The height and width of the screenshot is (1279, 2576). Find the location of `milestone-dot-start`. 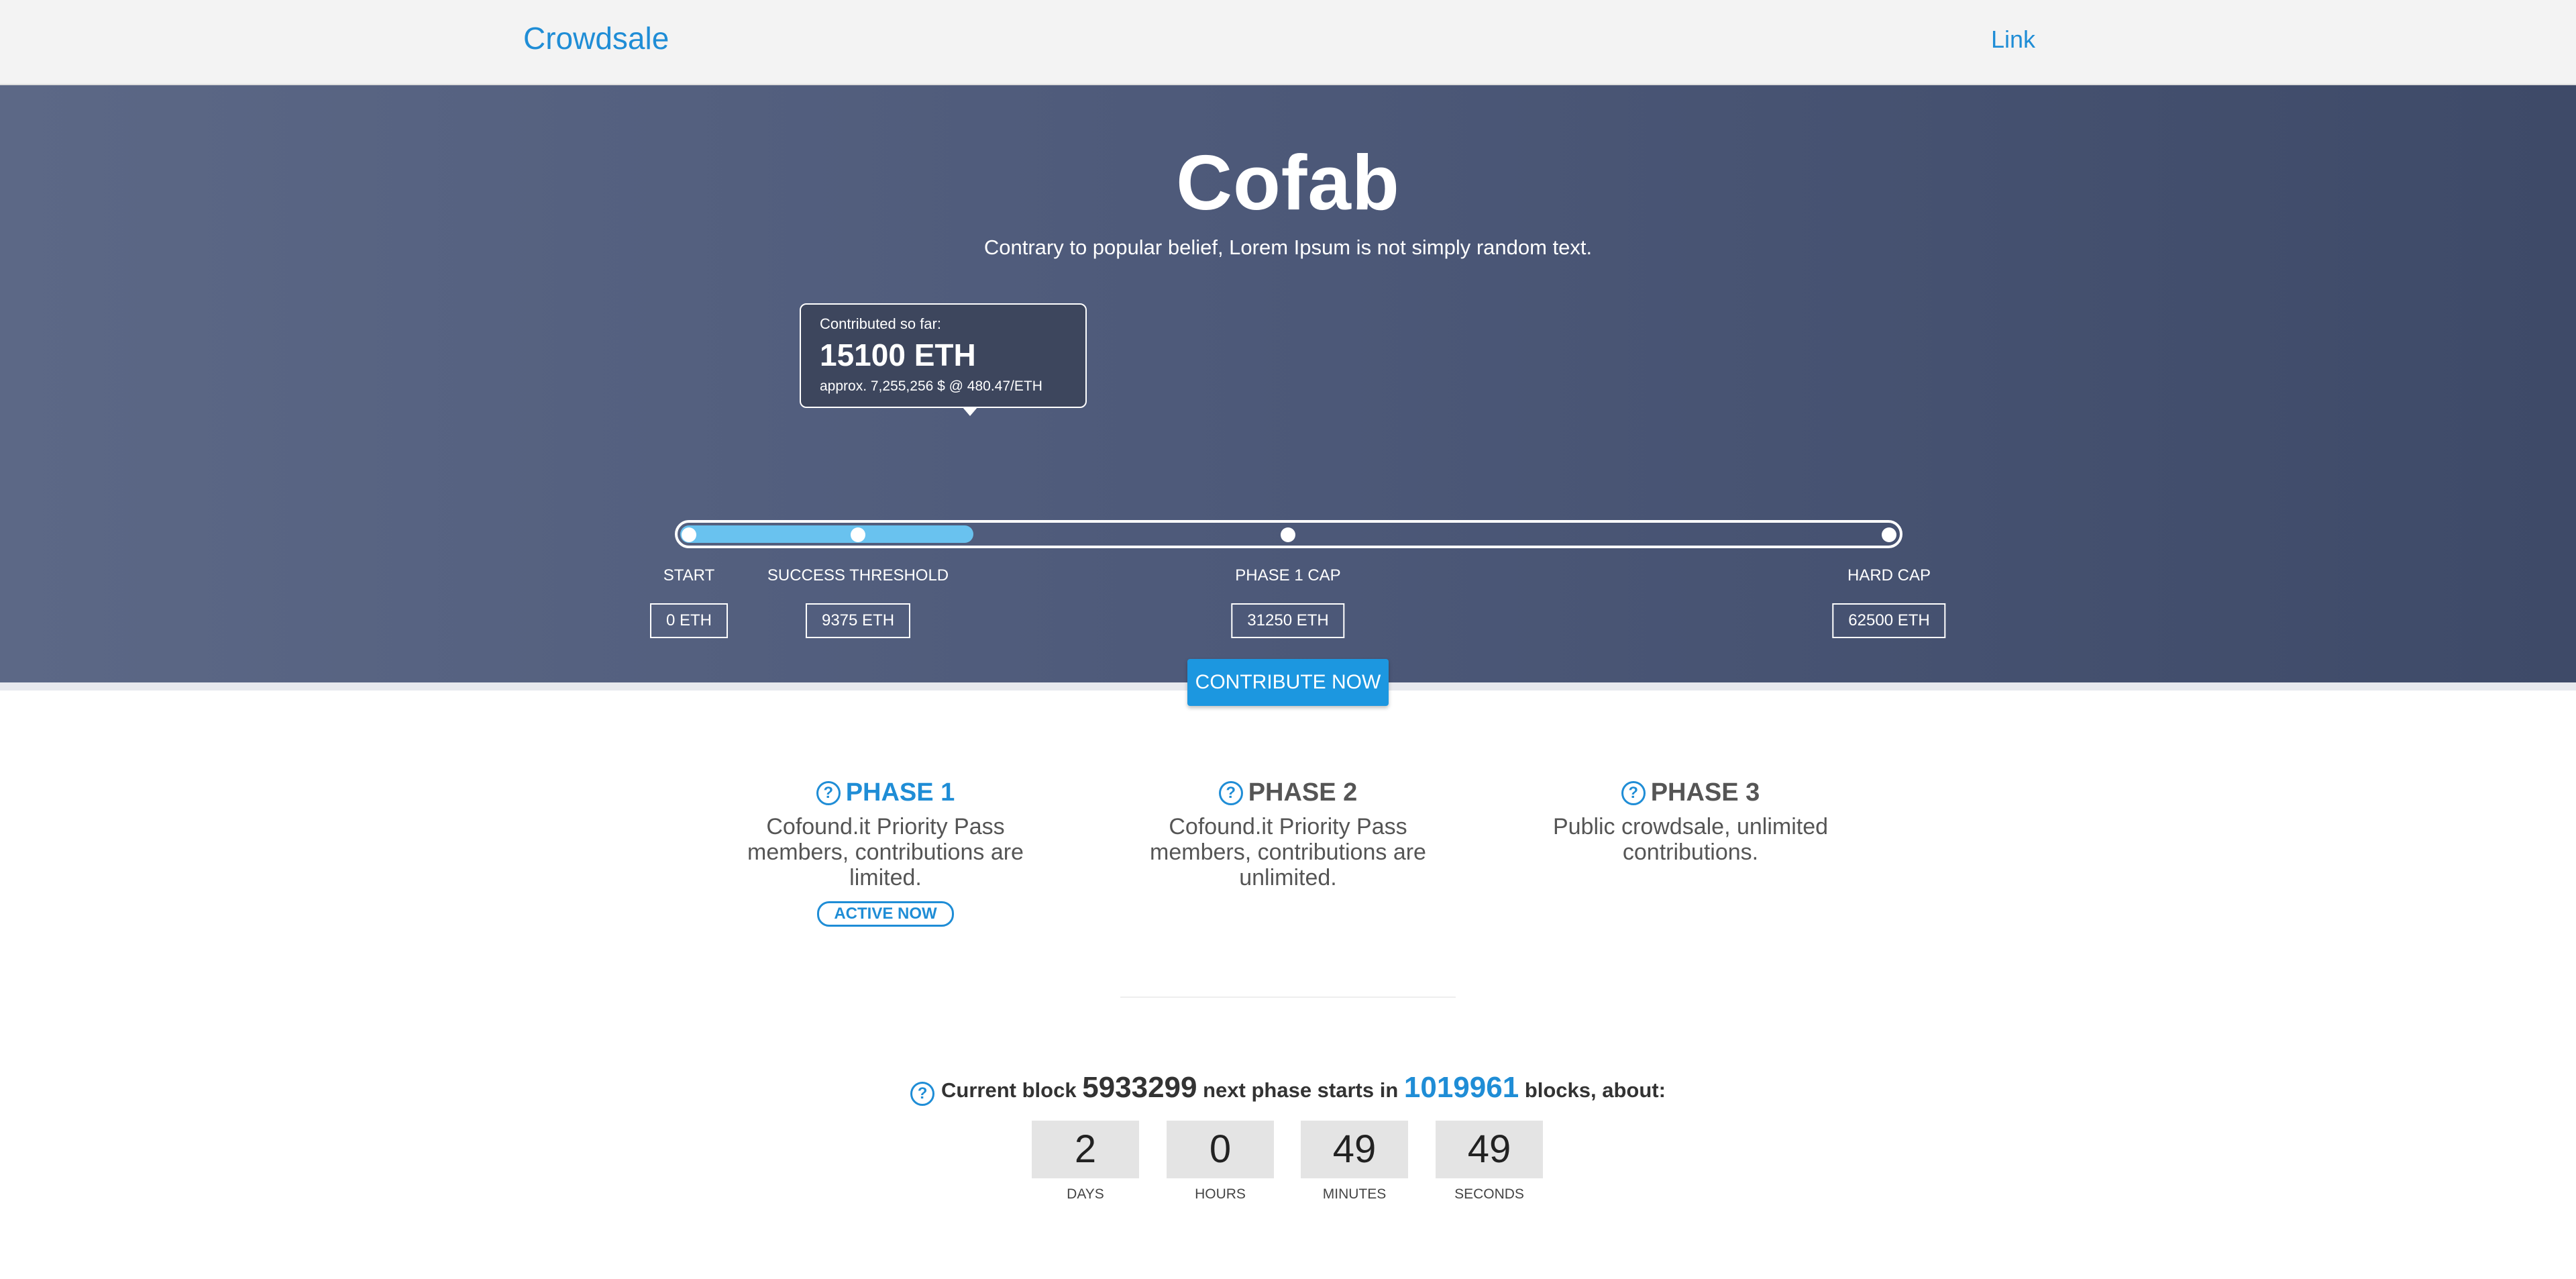

milestone-dot-start is located at coordinates (689, 534).